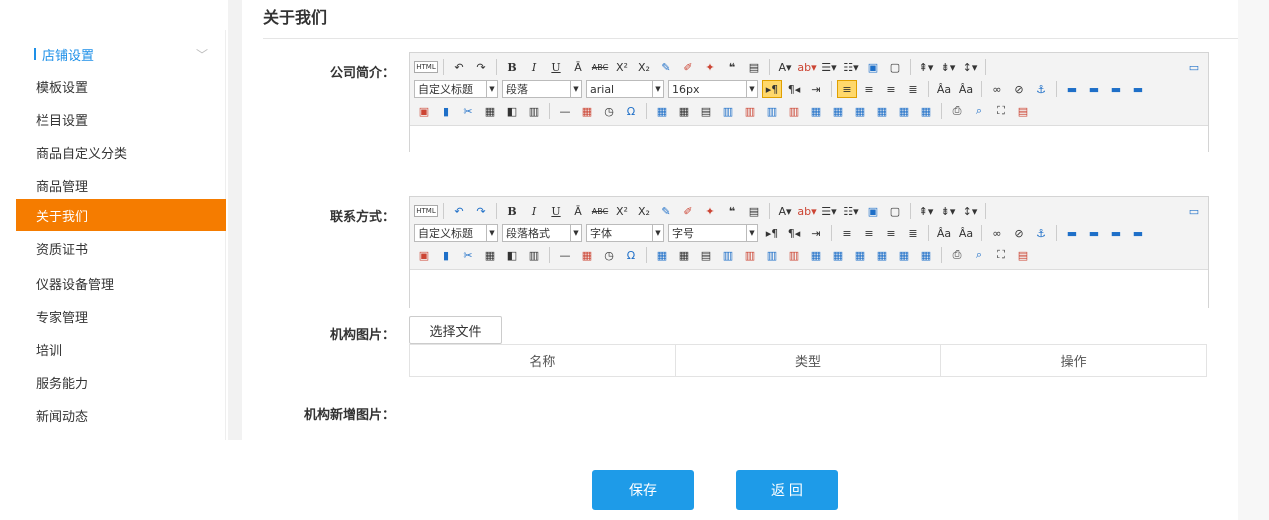  Describe the element at coordinates (684, 255) in the screenshot. I see `delete-table-icon: ▦` at that location.